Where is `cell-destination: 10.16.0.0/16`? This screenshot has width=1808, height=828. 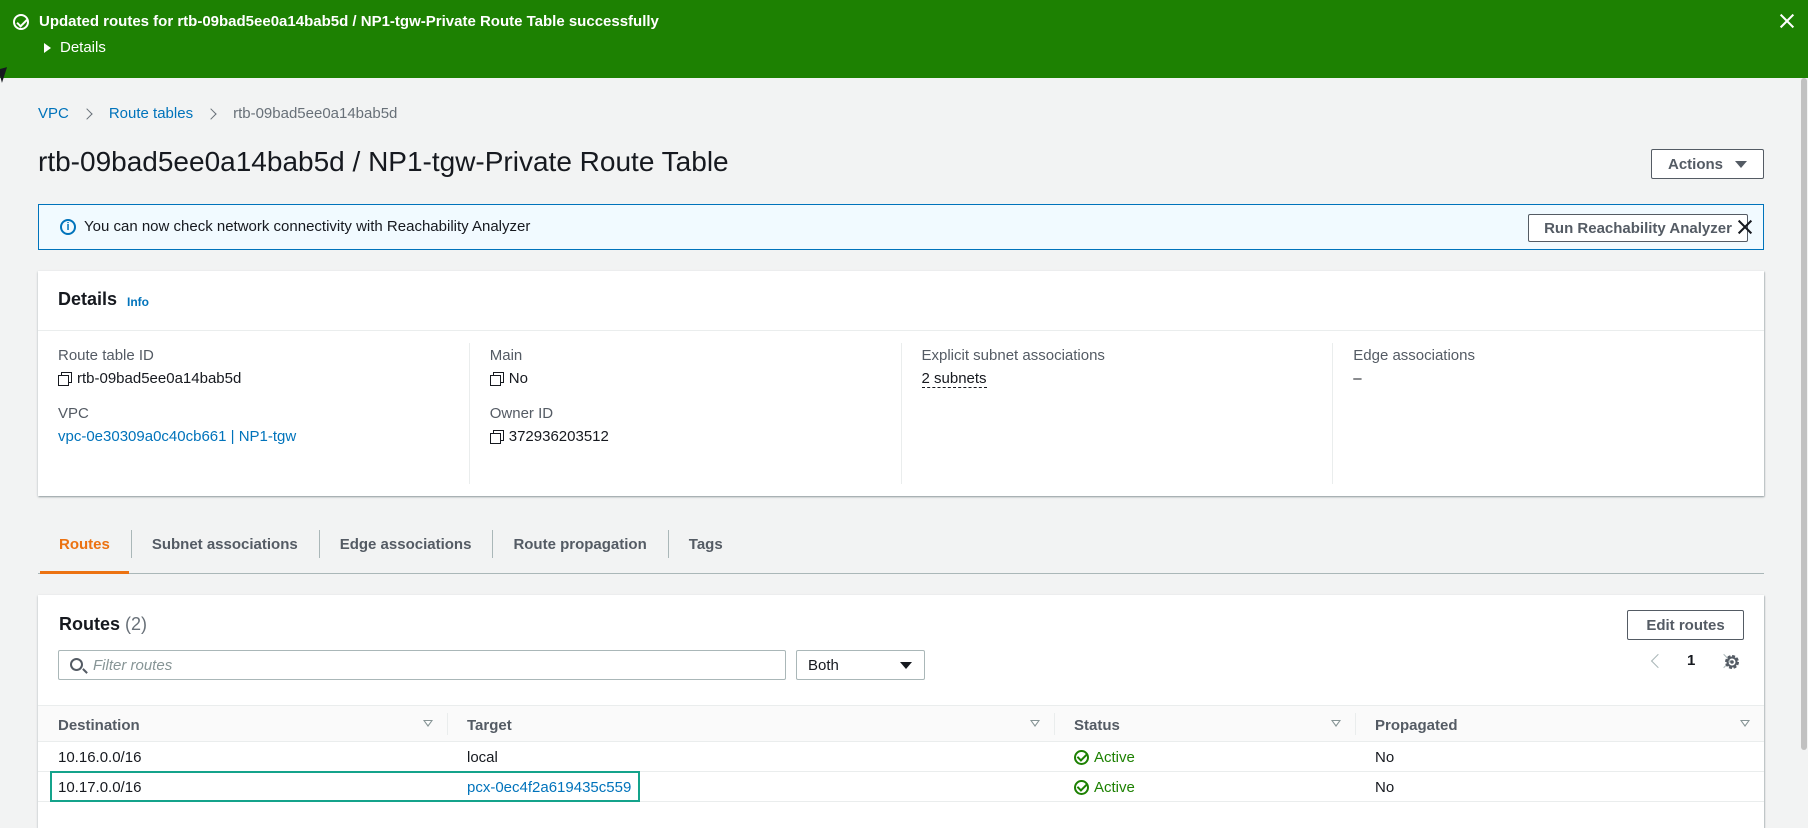 cell-destination: 10.16.0.0/16 is located at coordinates (100, 757).